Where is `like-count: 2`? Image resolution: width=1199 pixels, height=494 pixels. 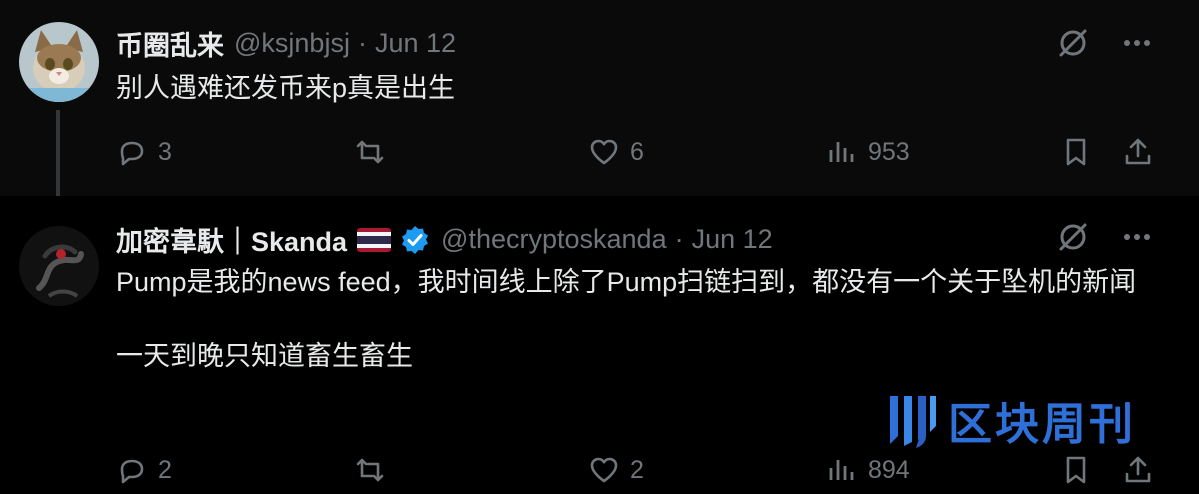
like-count: 2 is located at coordinates (637, 469).